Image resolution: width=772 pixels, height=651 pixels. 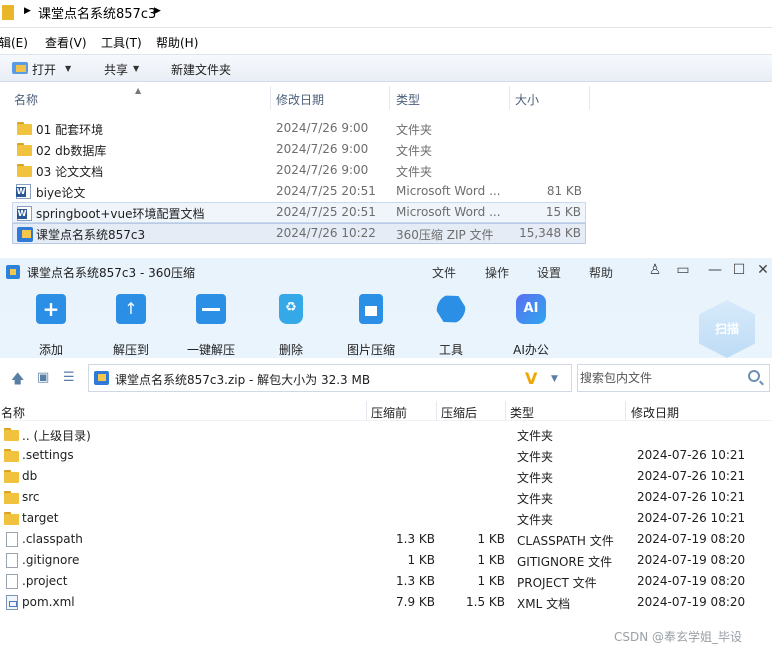 I want to click on up-arrow-icon: 🡅, so click(x=17, y=381).